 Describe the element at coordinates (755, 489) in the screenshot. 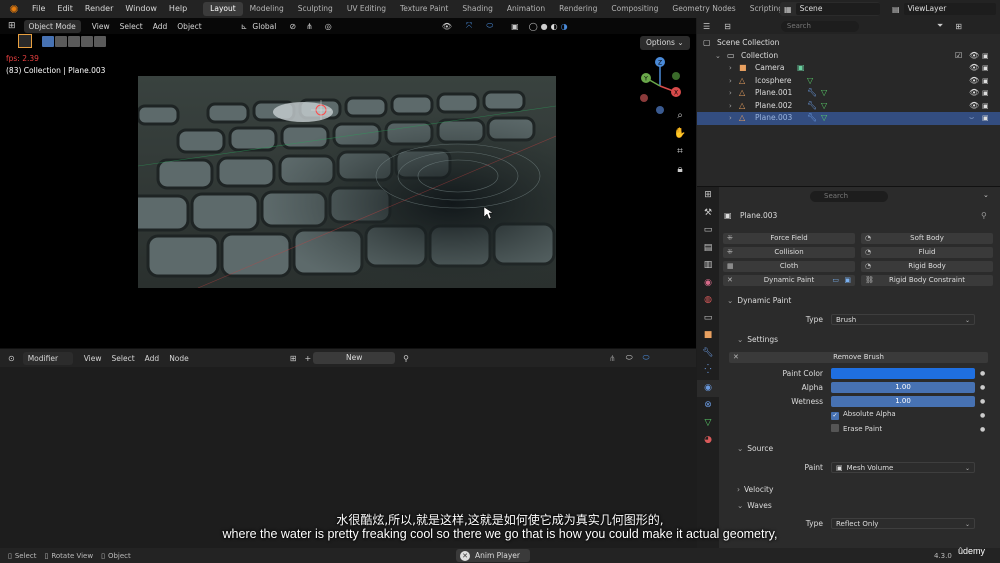

I see `velocity-panel-header: › Velocity` at that location.